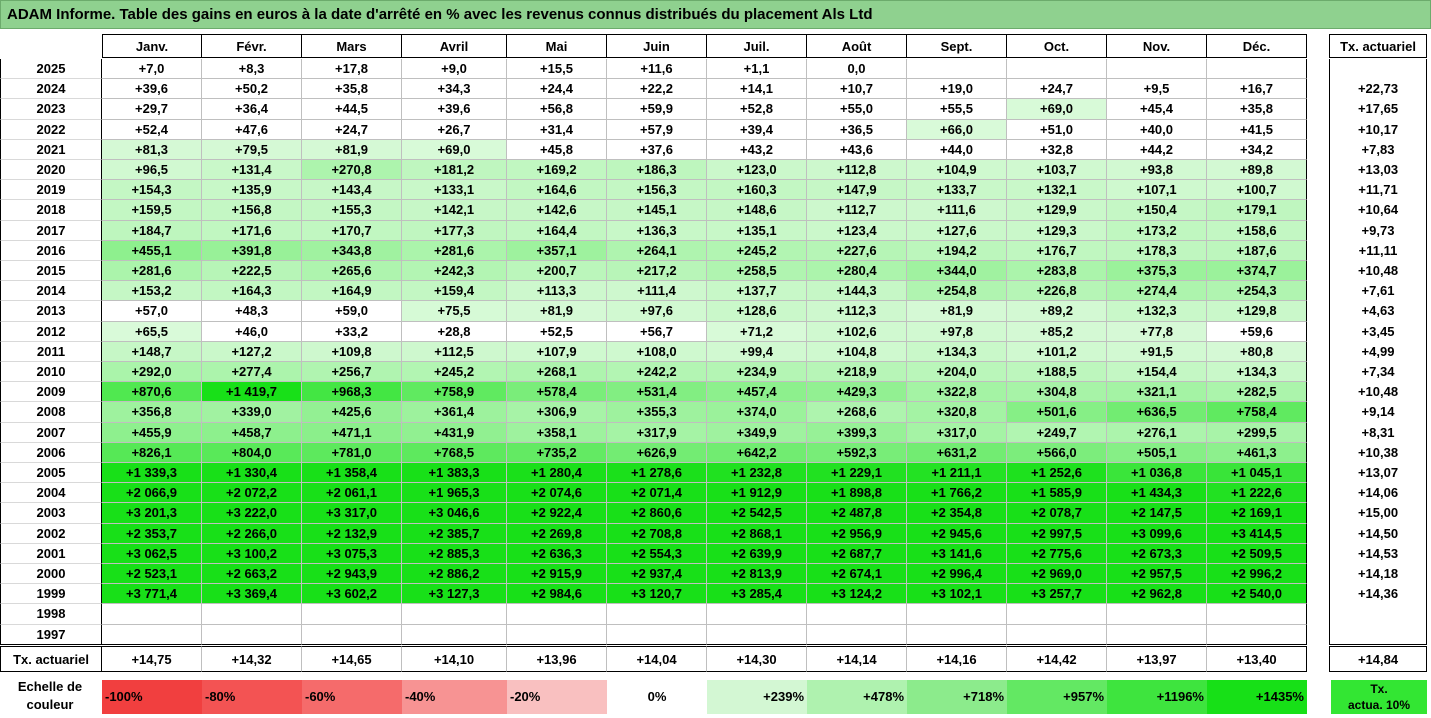  What do you see at coordinates (51, 291) in the screenshot?
I see `year-label: 2014` at bounding box center [51, 291].